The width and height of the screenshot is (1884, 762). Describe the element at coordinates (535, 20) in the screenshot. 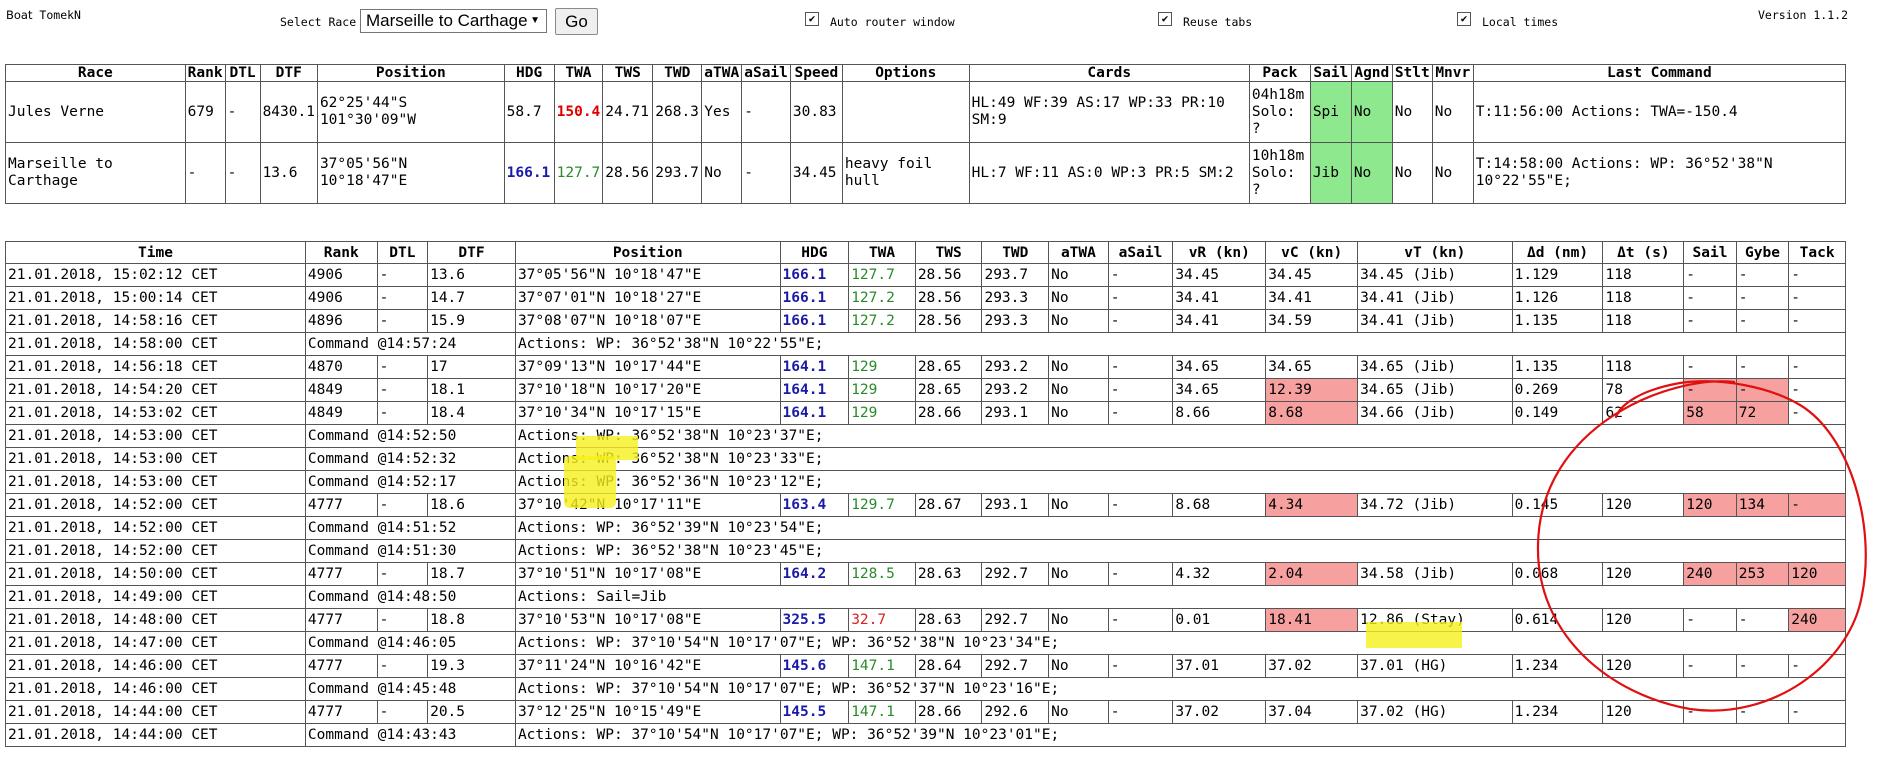

I see `chevron-down-icon: ▼` at that location.